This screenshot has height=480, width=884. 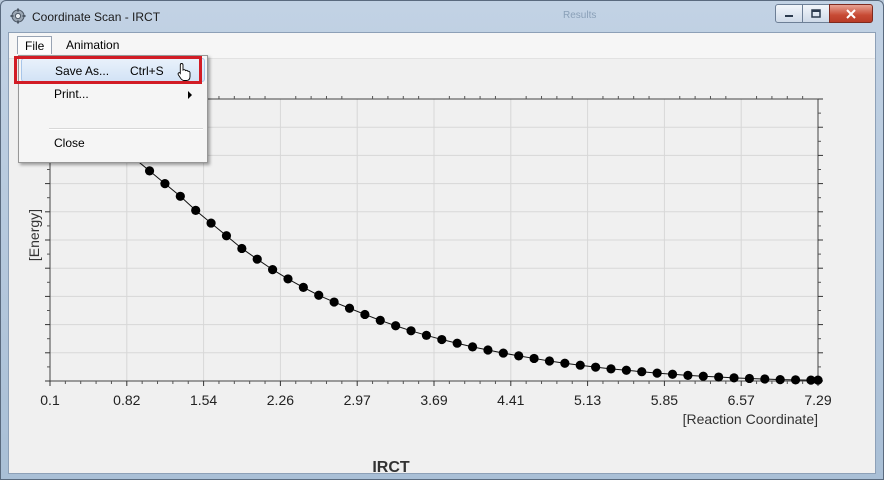 What do you see at coordinates (510, 400) in the screenshot?
I see `x-tick-label: 4.41` at bounding box center [510, 400].